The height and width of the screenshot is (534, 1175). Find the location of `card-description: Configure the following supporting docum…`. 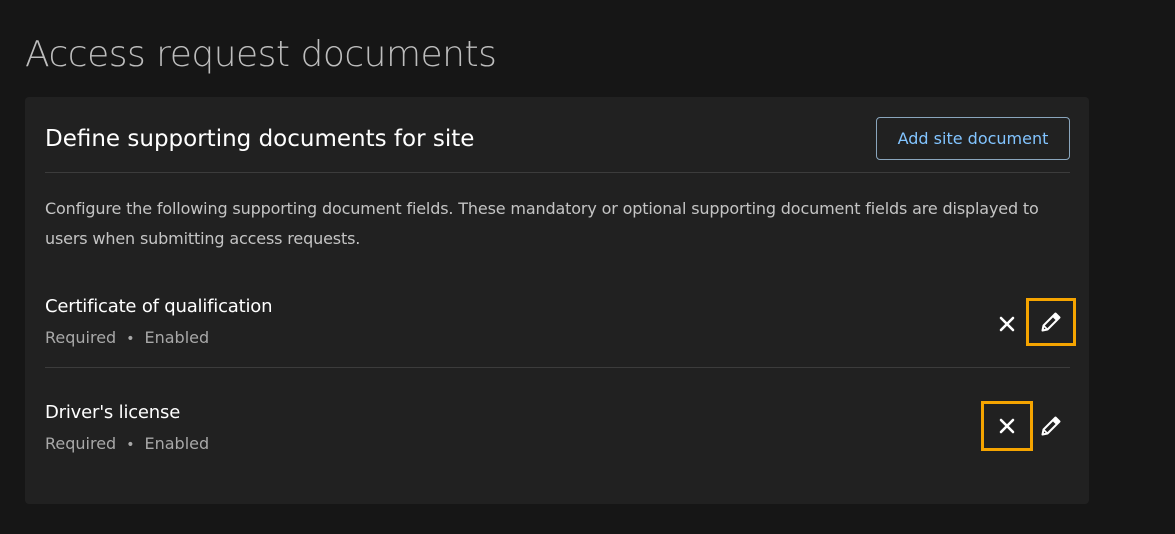

card-description: Configure the following supporting docum… is located at coordinates (542, 223).